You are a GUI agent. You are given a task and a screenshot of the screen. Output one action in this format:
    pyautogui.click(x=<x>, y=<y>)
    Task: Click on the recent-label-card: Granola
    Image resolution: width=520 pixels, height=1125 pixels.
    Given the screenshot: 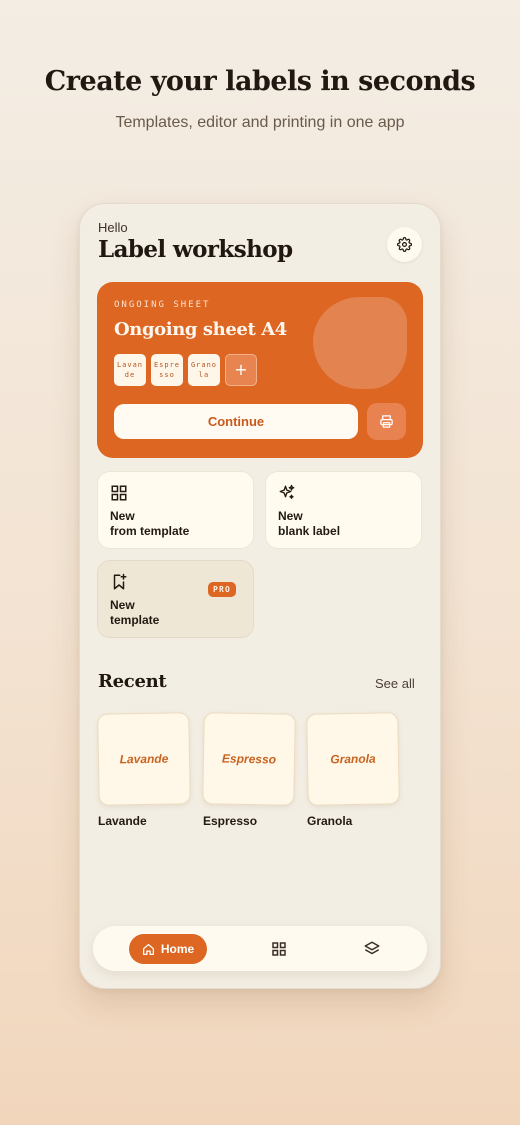 What is the action you would take?
    pyautogui.click(x=353, y=759)
    